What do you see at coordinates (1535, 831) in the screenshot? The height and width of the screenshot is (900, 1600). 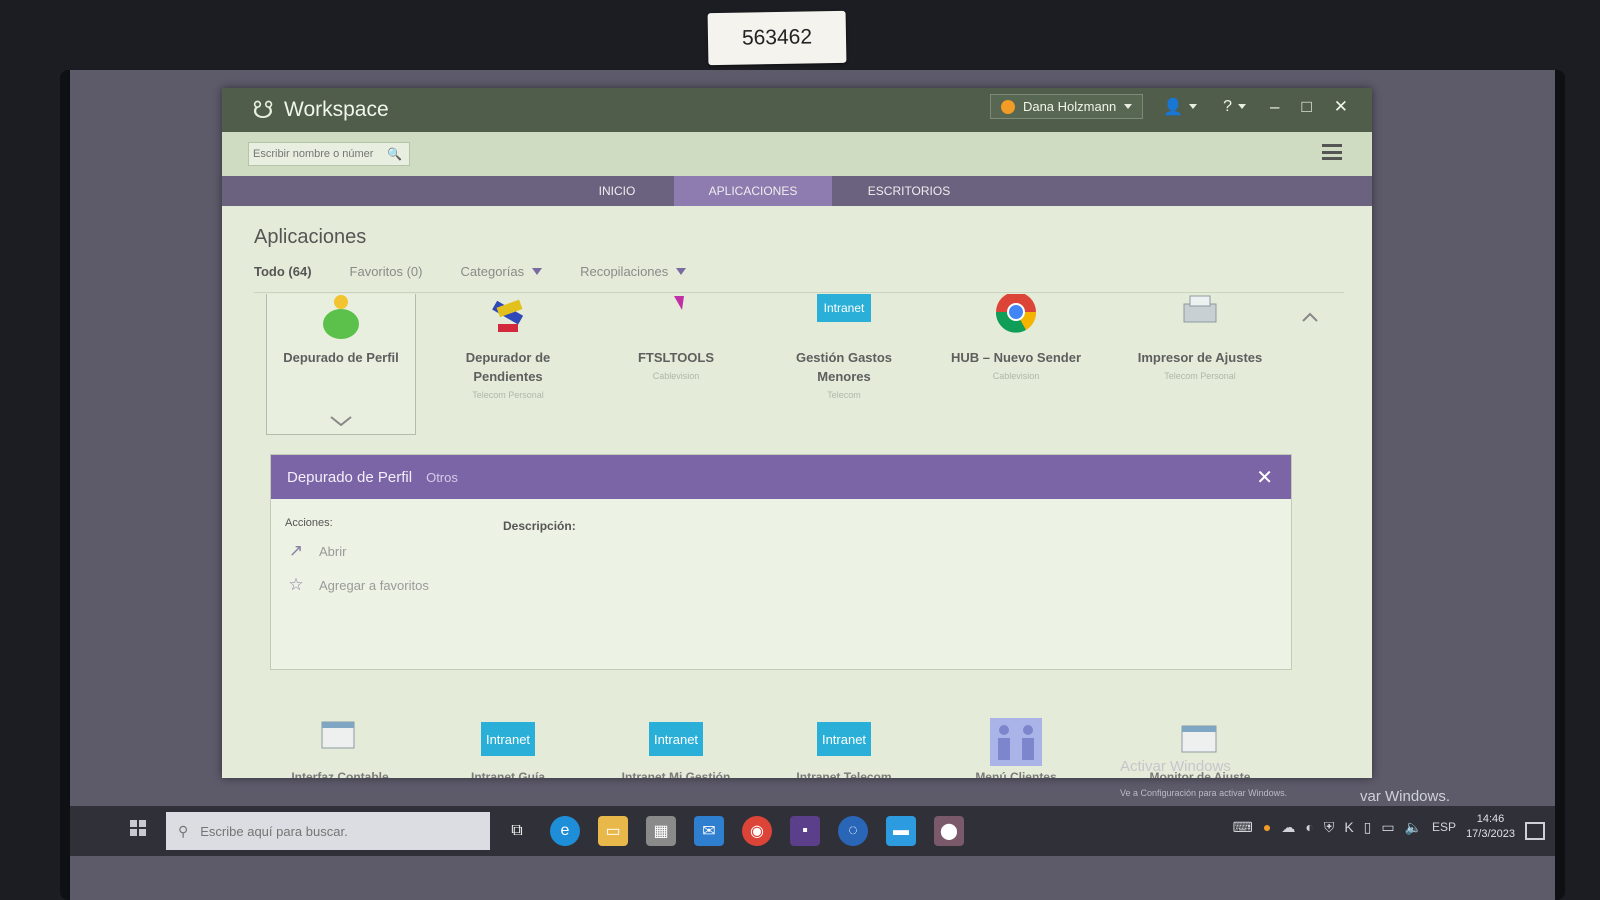 I see `notification-center-icon` at bounding box center [1535, 831].